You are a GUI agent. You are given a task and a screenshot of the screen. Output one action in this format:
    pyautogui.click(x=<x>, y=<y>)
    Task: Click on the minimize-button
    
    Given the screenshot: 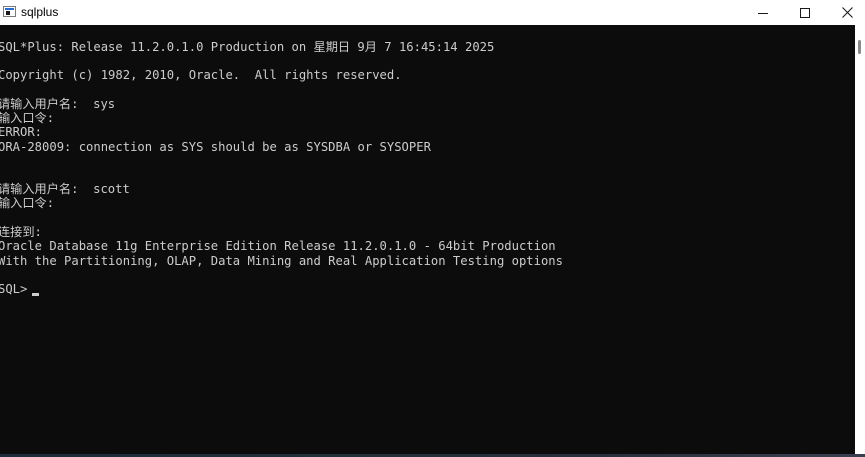 What is the action you would take?
    pyautogui.click(x=763, y=12)
    